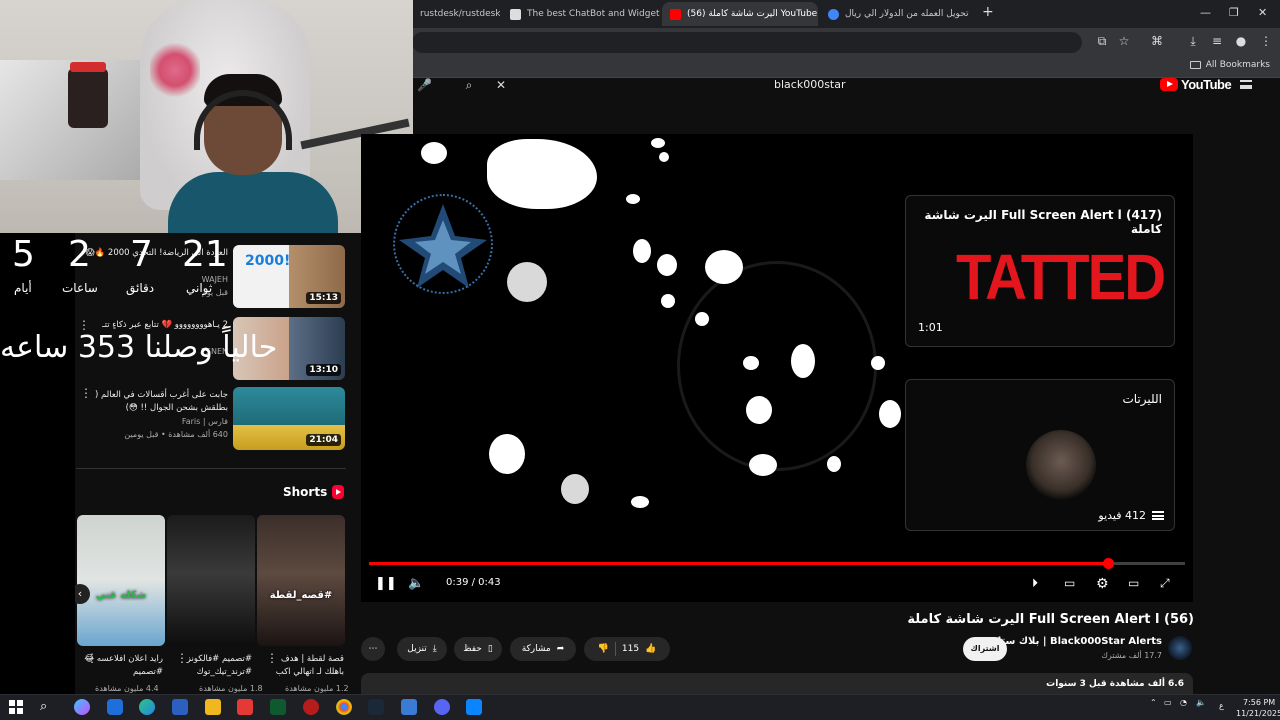 Image resolution: width=1280 pixels, height=720 pixels. What do you see at coordinates (930, 327) in the screenshot?
I see `endcard-duration: 1:01` at bounding box center [930, 327].